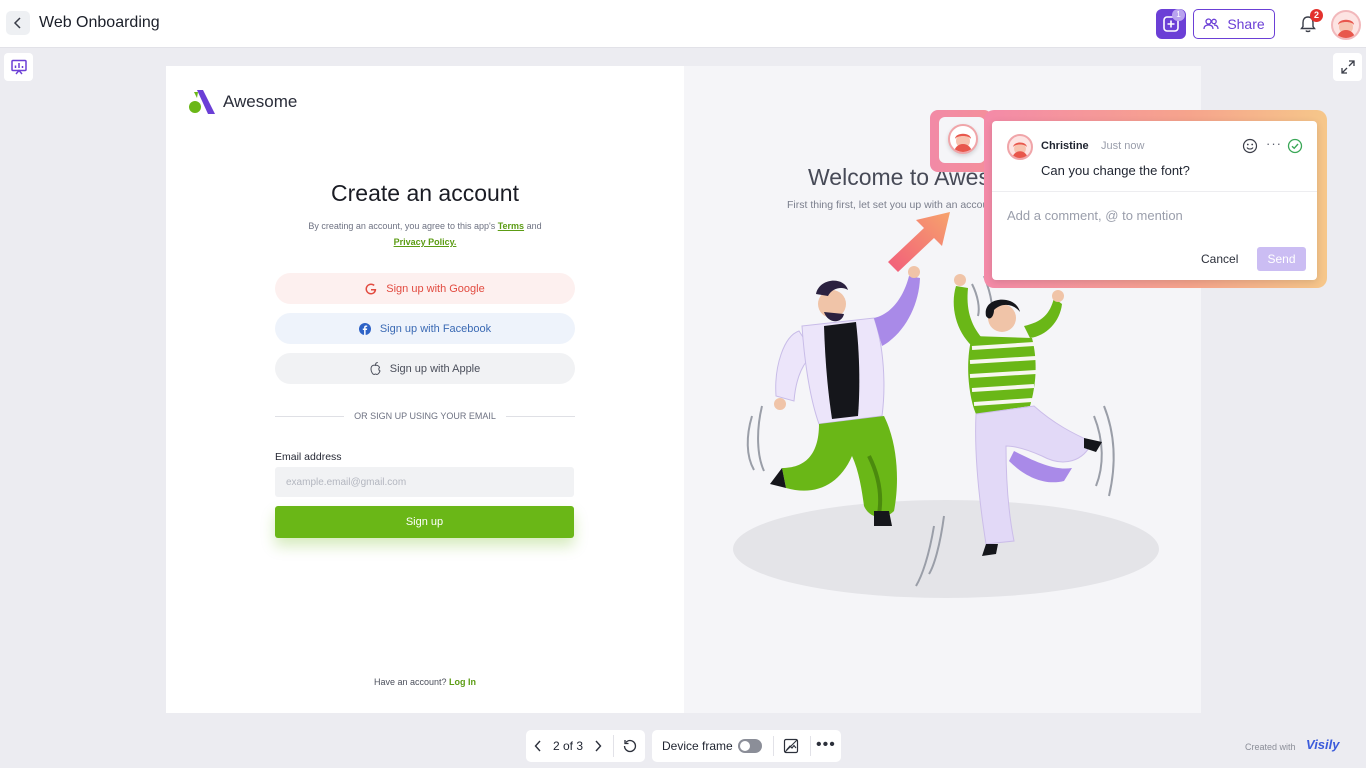 This screenshot has width=1366, height=768. Describe the element at coordinates (1274, 143) in the screenshot. I see `more-options-icon: ···` at that location.